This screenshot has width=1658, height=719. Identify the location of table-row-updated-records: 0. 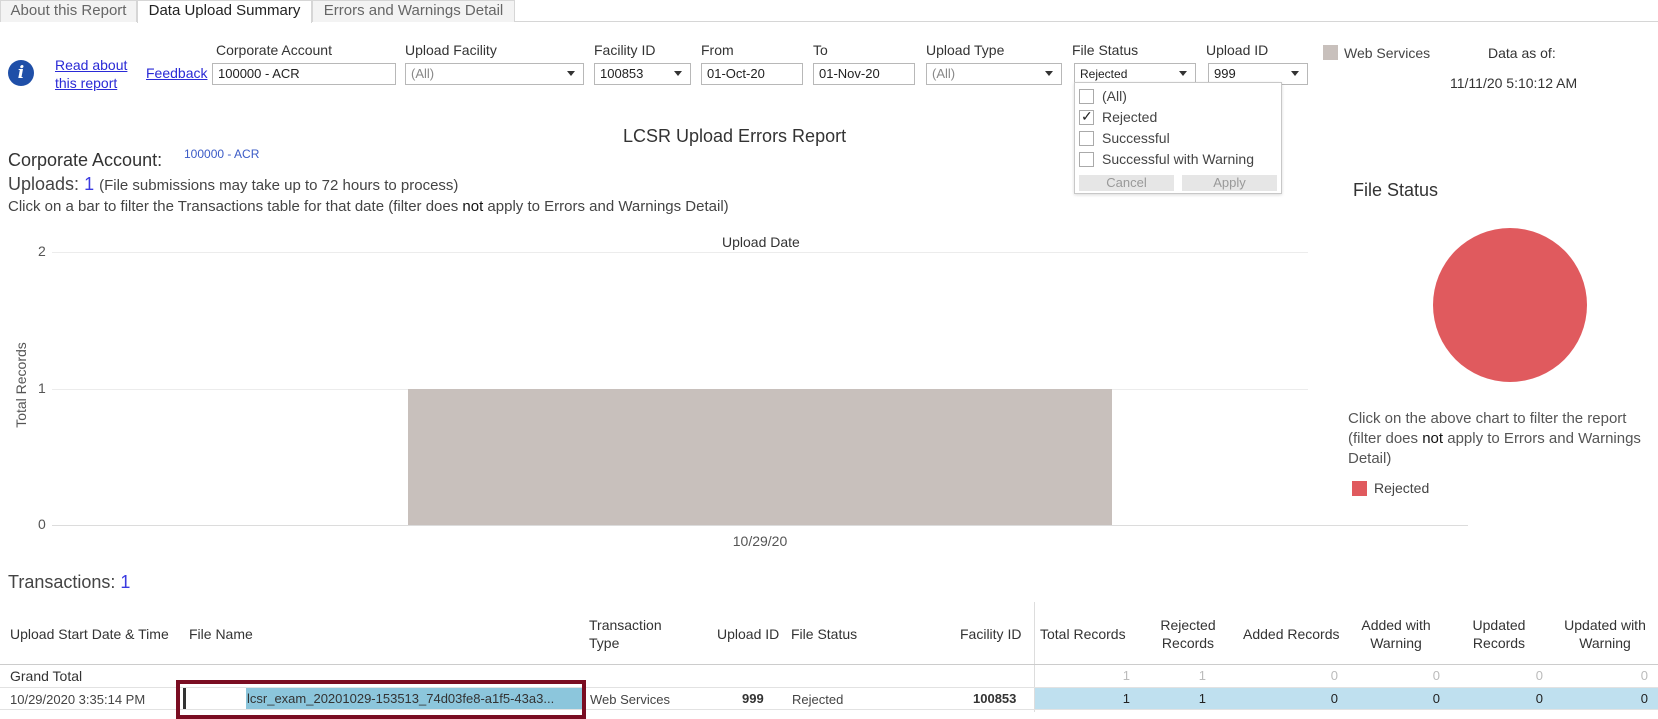
(1518, 698).